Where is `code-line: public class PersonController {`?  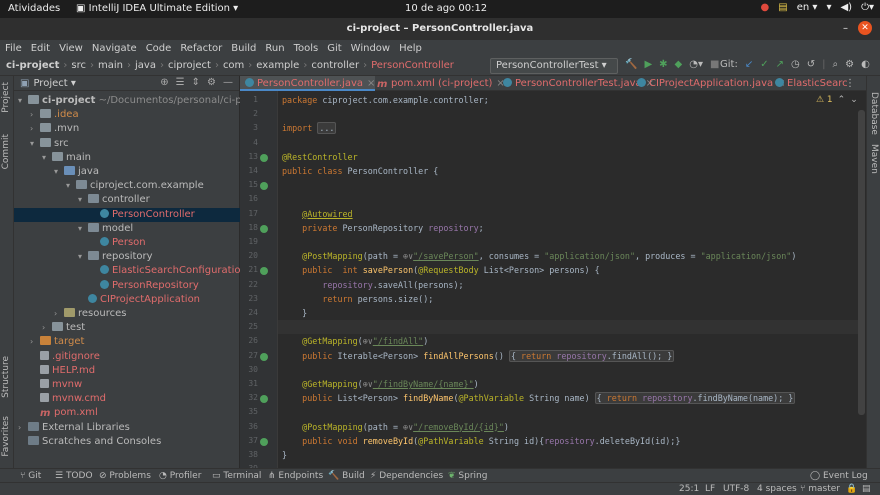
code-line: public class PersonController { is located at coordinates (360, 171).